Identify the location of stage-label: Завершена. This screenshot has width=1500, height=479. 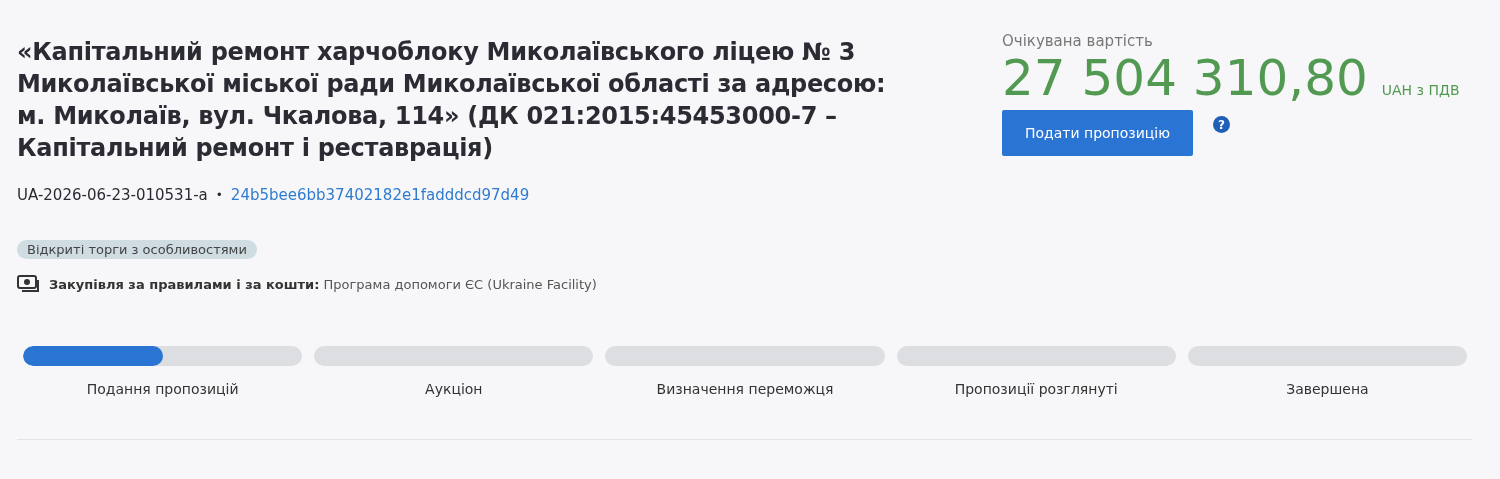
(1327, 389).